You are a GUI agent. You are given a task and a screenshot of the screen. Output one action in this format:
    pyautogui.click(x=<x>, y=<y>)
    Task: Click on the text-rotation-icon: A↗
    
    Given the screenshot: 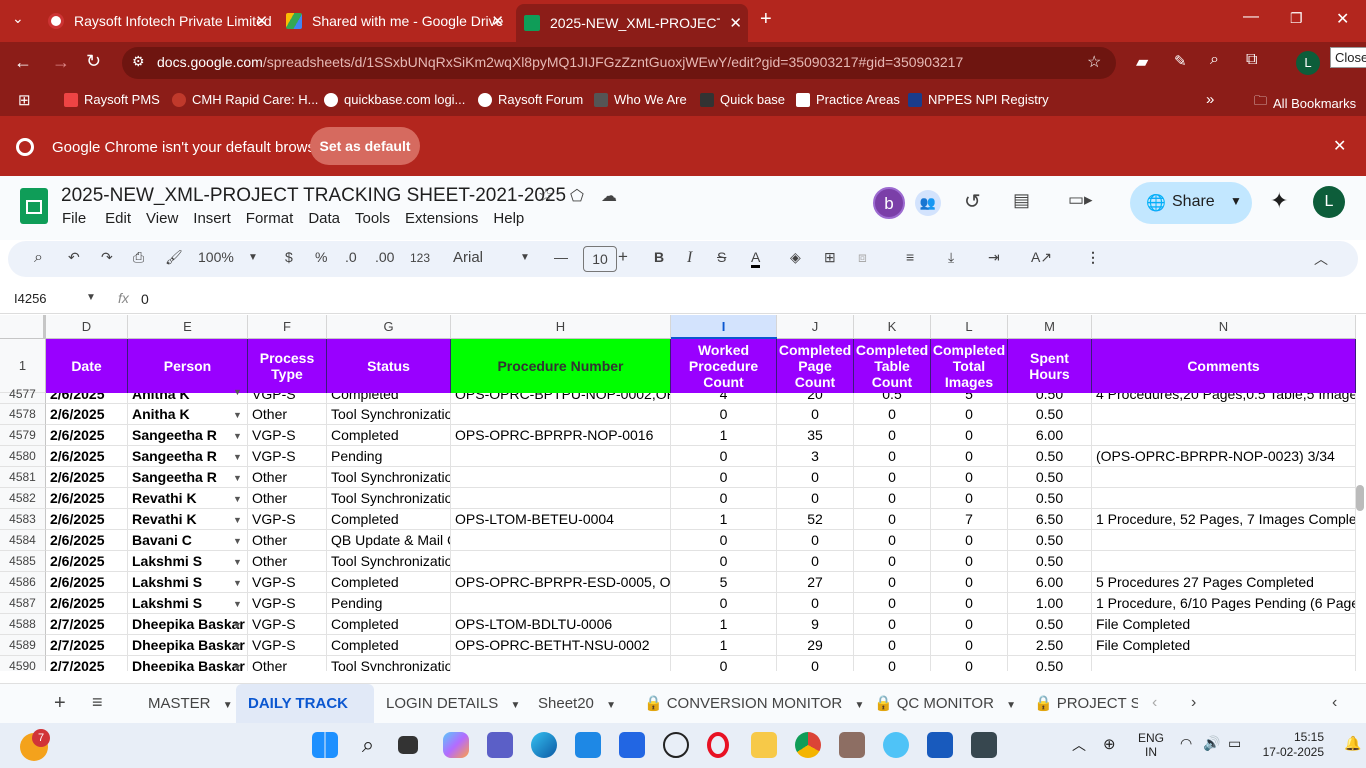 What is the action you would take?
    pyautogui.click(x=1041, y=257)
    